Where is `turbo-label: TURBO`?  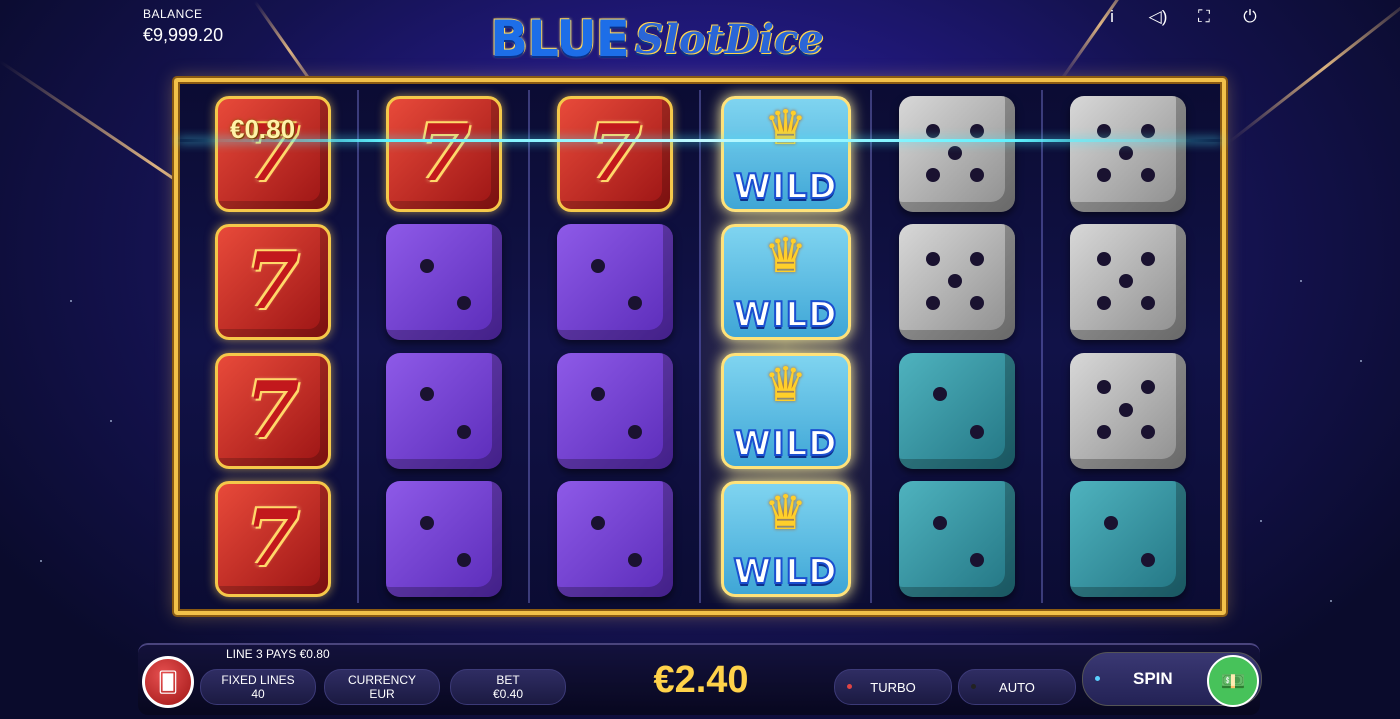
turbo-label: TURBO is located at coordinates (893, 687).